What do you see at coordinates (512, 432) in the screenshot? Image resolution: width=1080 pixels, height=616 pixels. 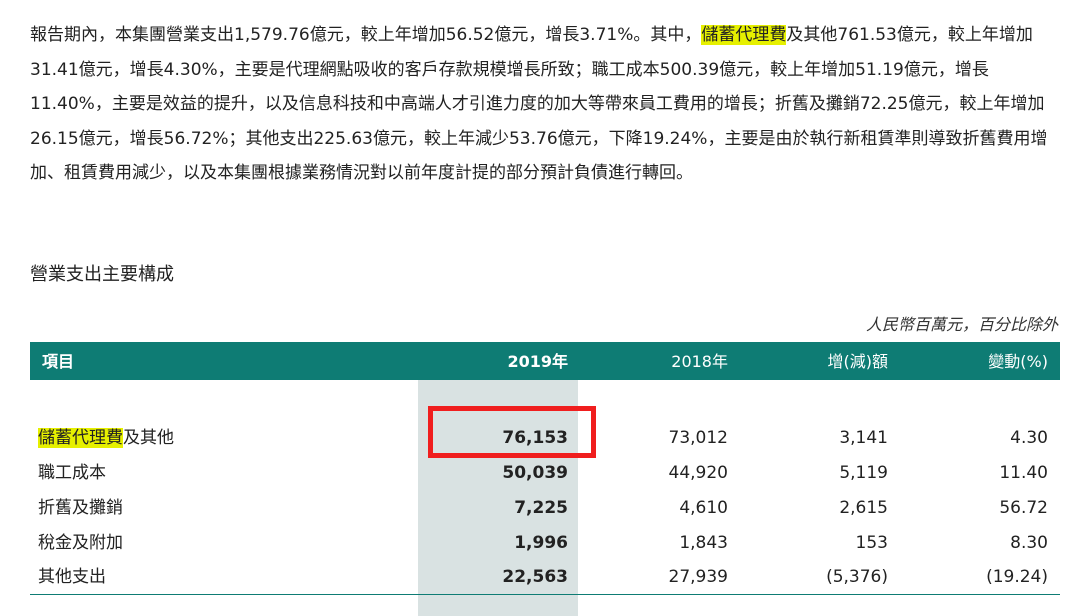 I see `annotation-highlight-box` at bounding box center [512, 432].